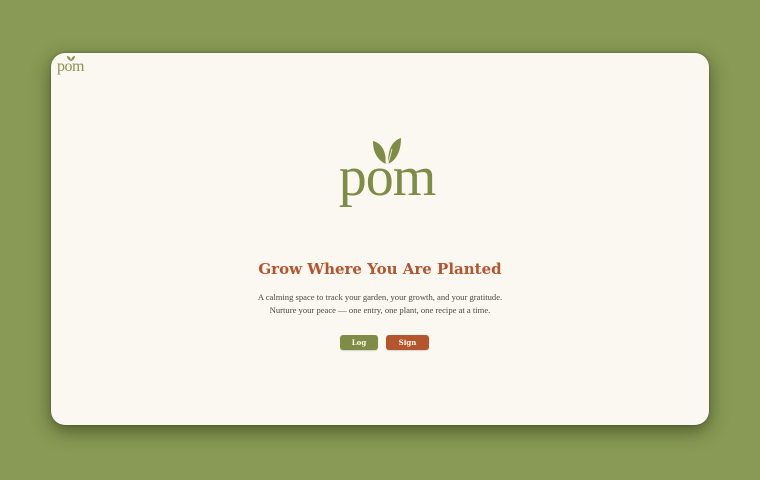 Image resolution: width=760 pixels, height=480 pixels. I want to click on corner-logo: pom, so click(71, 66).